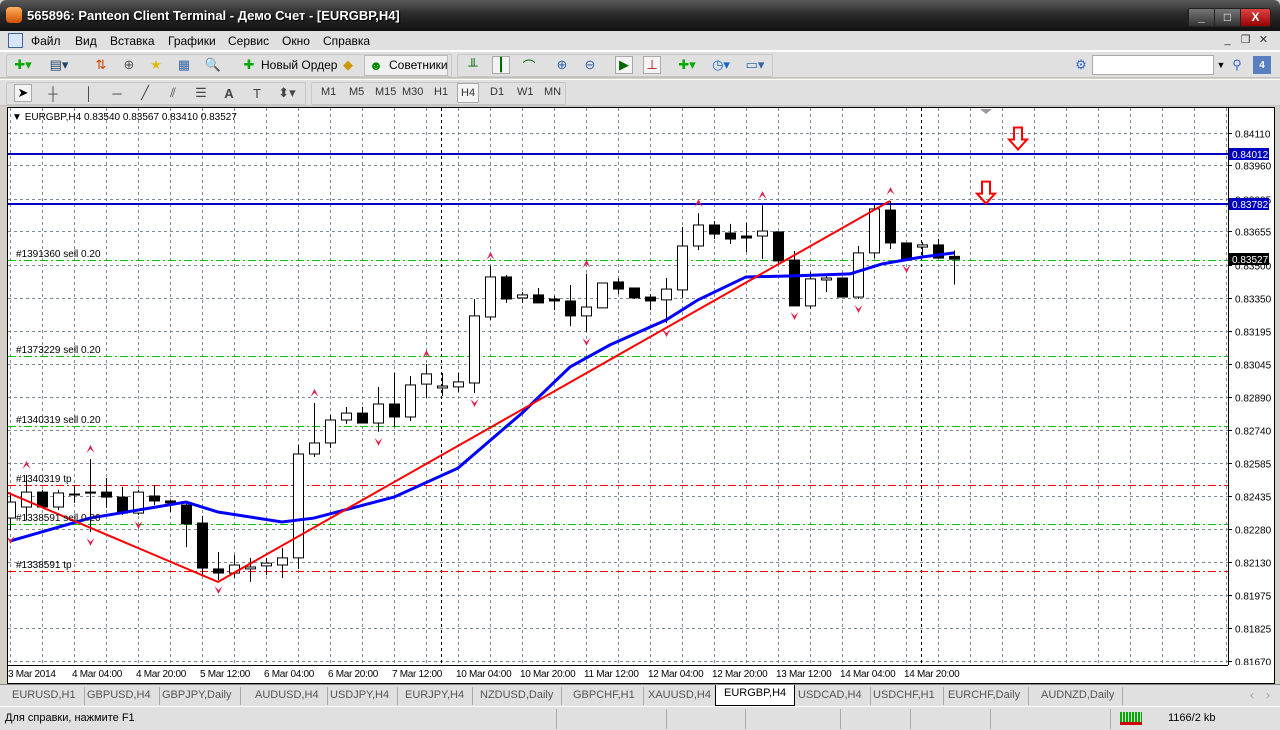  Describe the element at coordinates (525, 92) in the screenshot. I see `timeframe-w1: W1` at that location.